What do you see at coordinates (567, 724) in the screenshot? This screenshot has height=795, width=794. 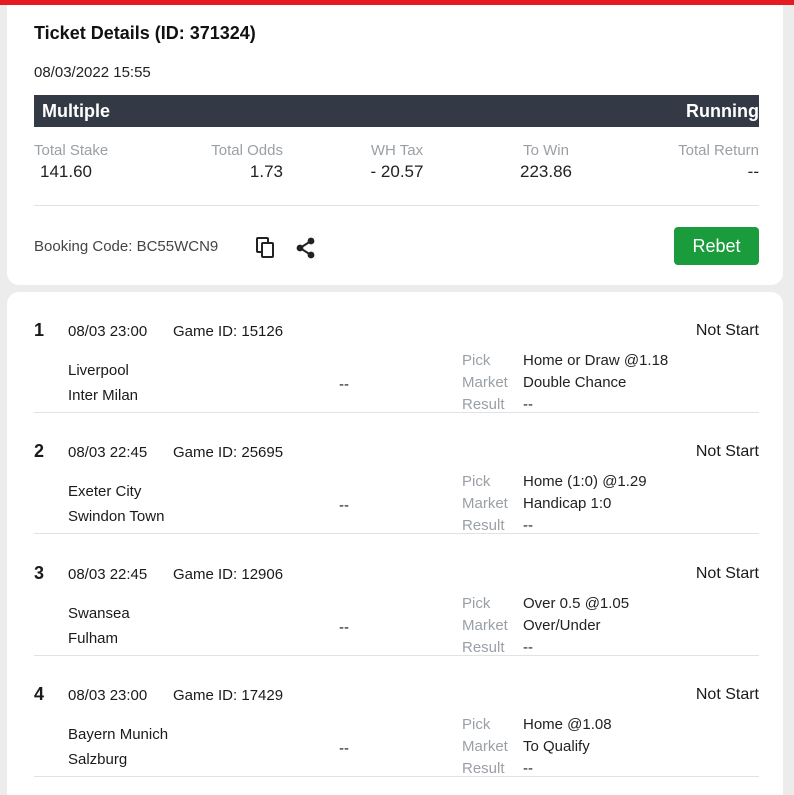 I see `pick-value: Home @1.08` at bounding box center [567, 724].